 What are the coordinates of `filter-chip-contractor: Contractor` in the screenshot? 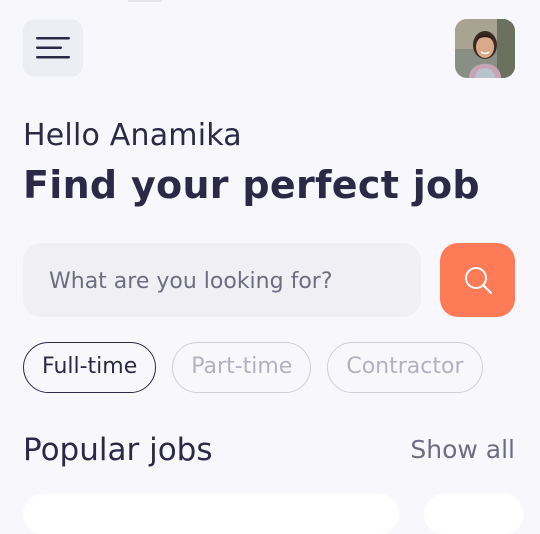 It's located at (405, 367).